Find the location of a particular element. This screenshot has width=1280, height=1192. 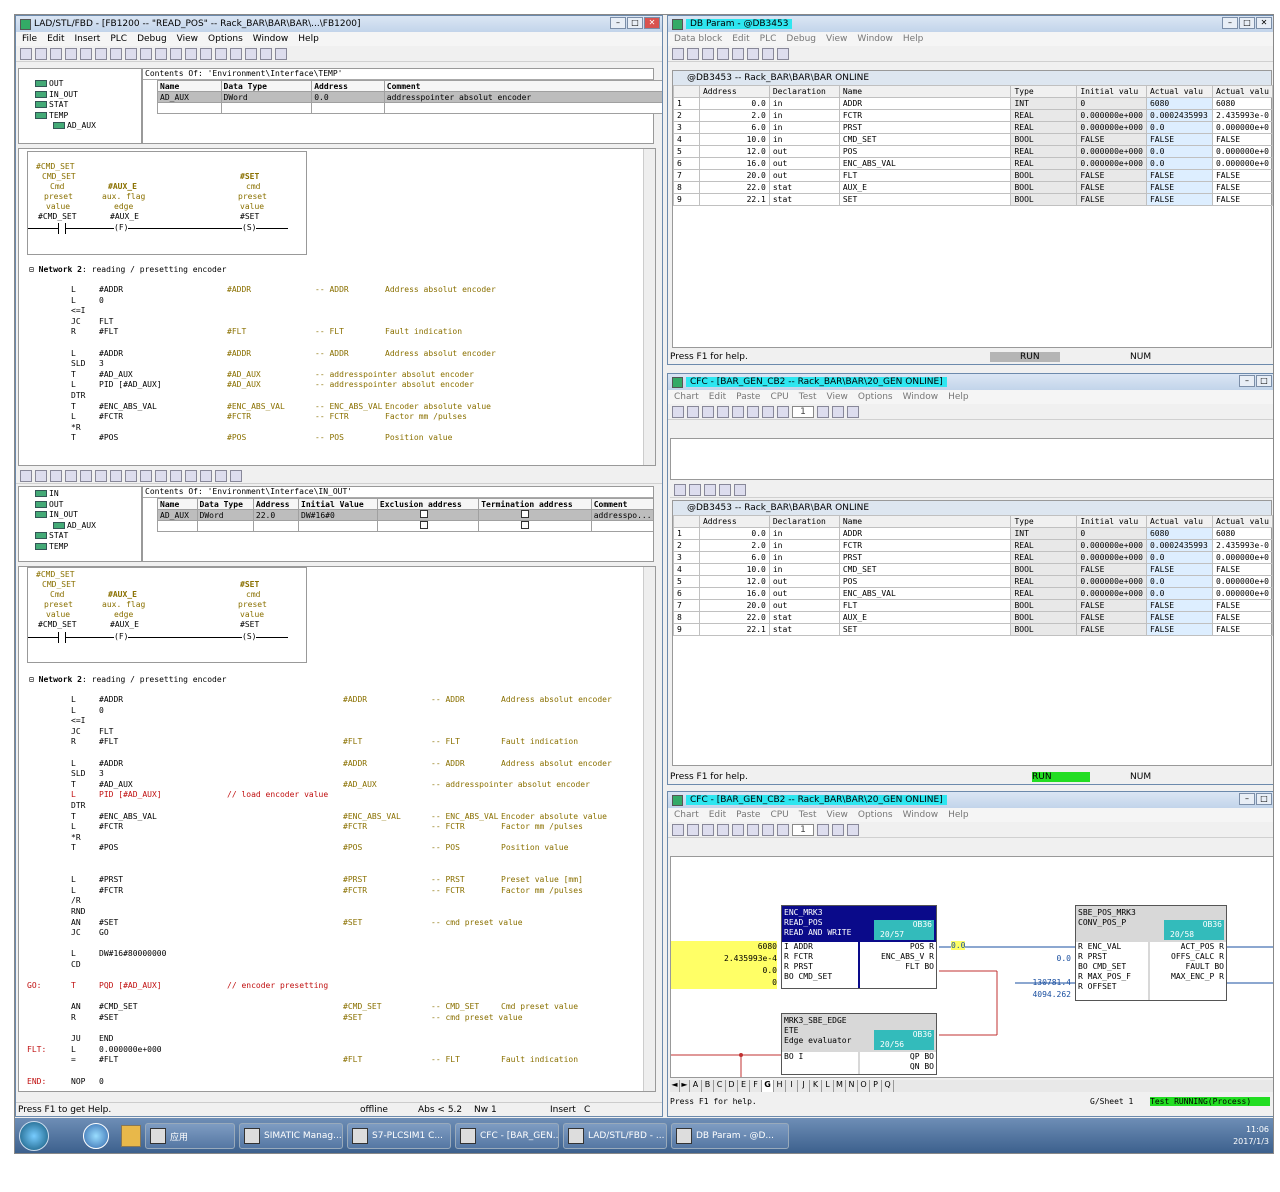

bottom-decl-cell: 22.0 is located at coordinates (276, 515).